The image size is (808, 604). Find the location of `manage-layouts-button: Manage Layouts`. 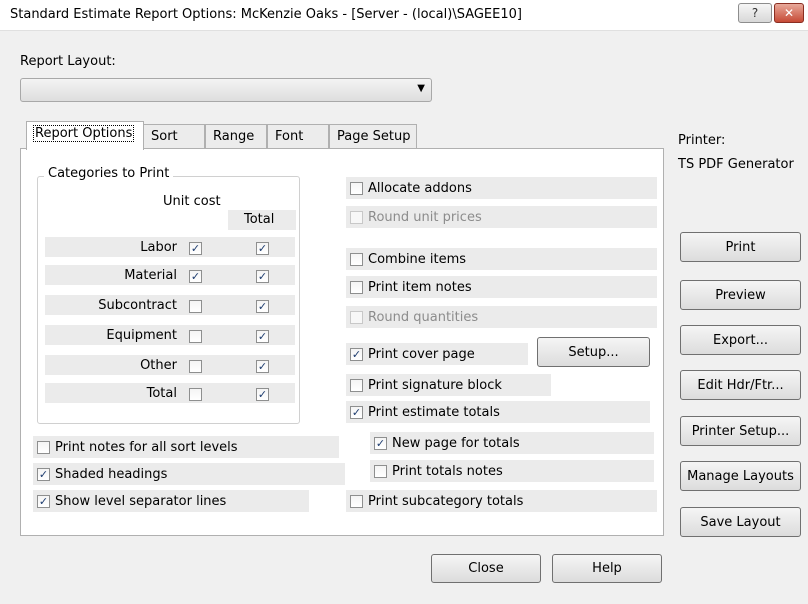

manage-layouts-button: Manage Layouts is located at coordinates (740, 476).